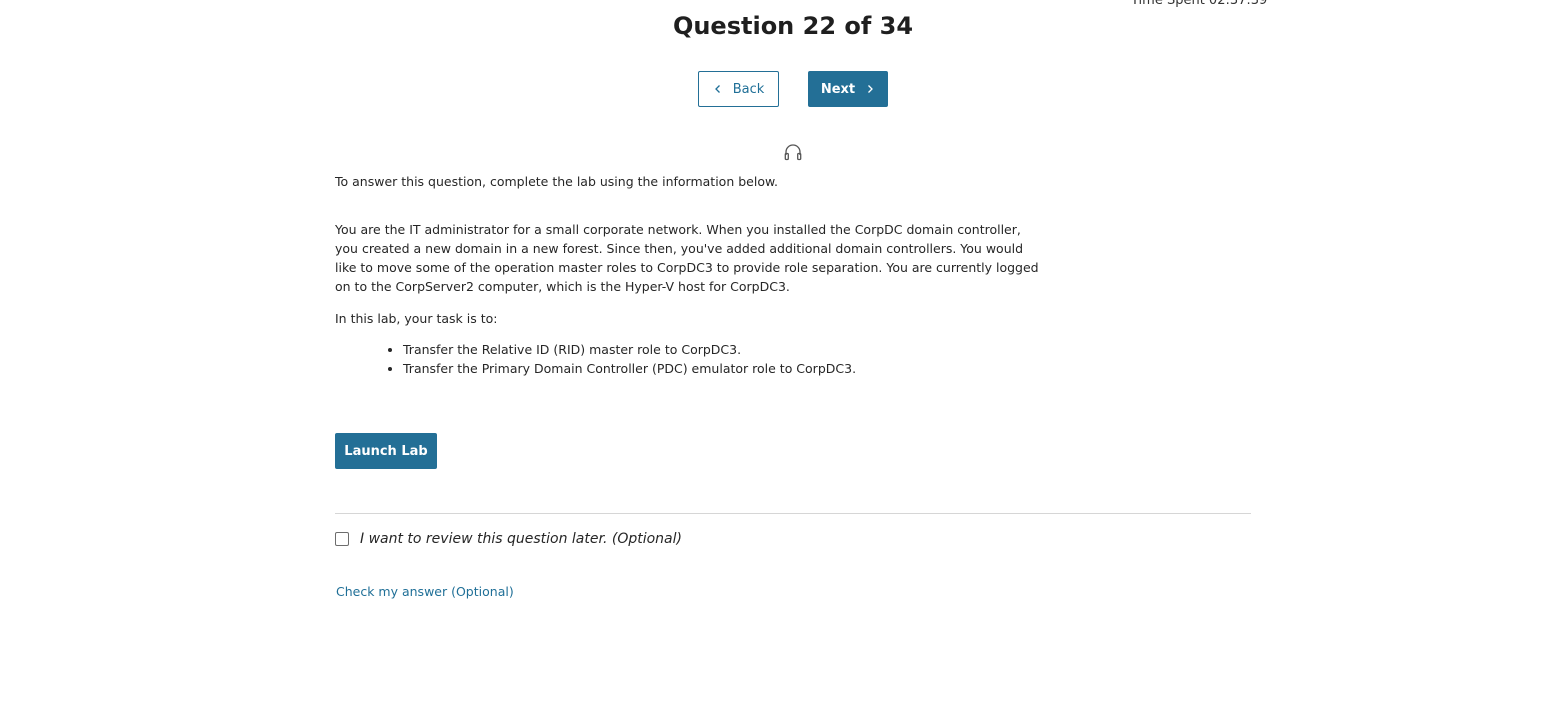  Describe the element at coordinates (416, 318) in the screenshot. I see `task-intro-text: In this lab, your task is to:` at that location.